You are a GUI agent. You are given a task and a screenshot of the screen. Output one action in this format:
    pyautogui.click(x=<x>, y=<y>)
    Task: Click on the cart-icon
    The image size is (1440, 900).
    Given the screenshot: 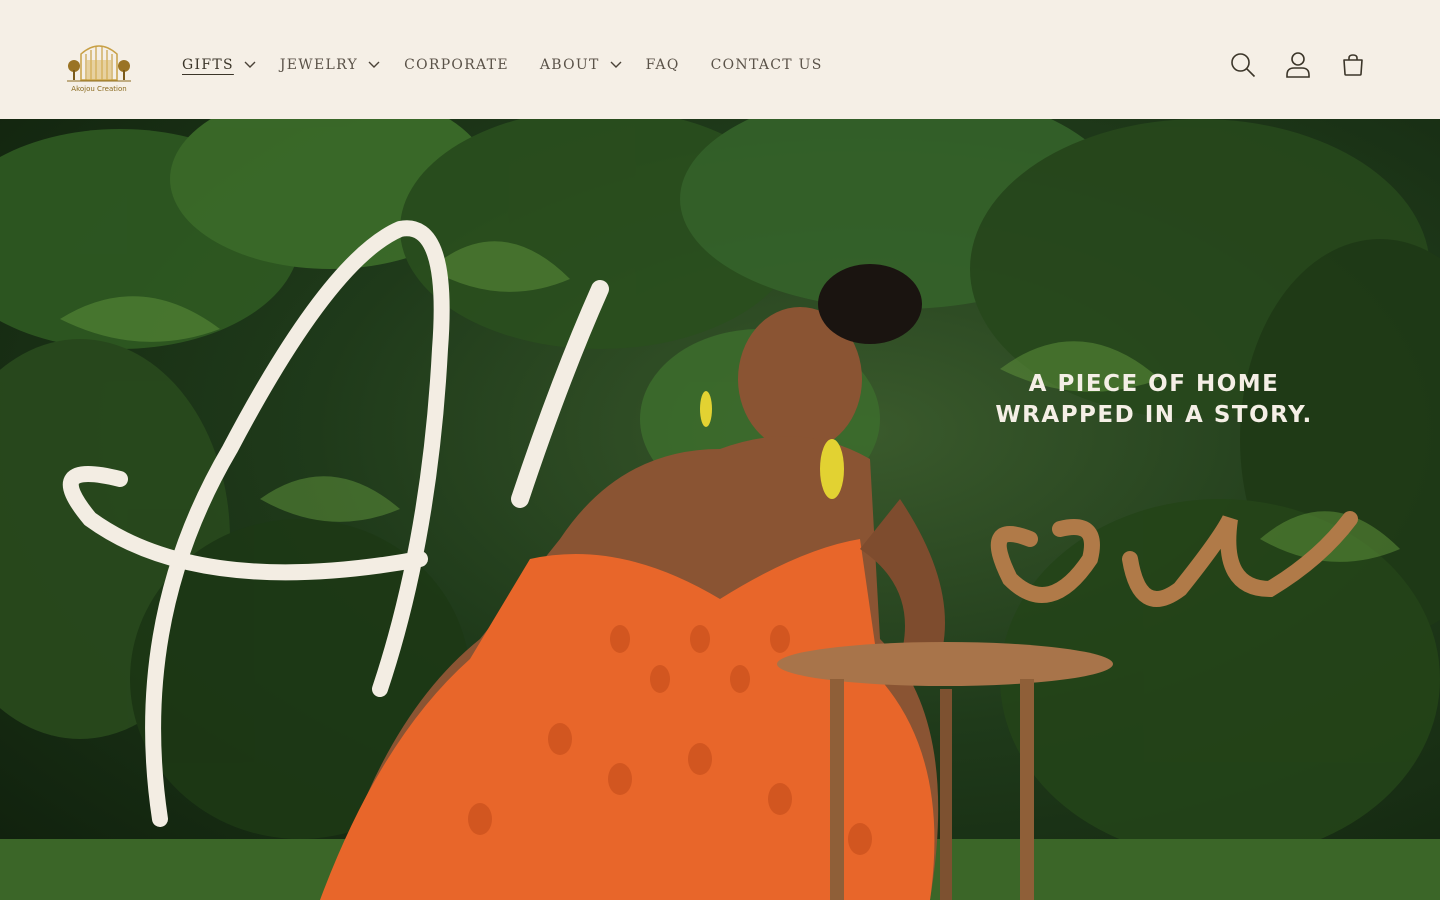 What is the action you would take?
    pyautogui.click(x=1353, y=65)
    